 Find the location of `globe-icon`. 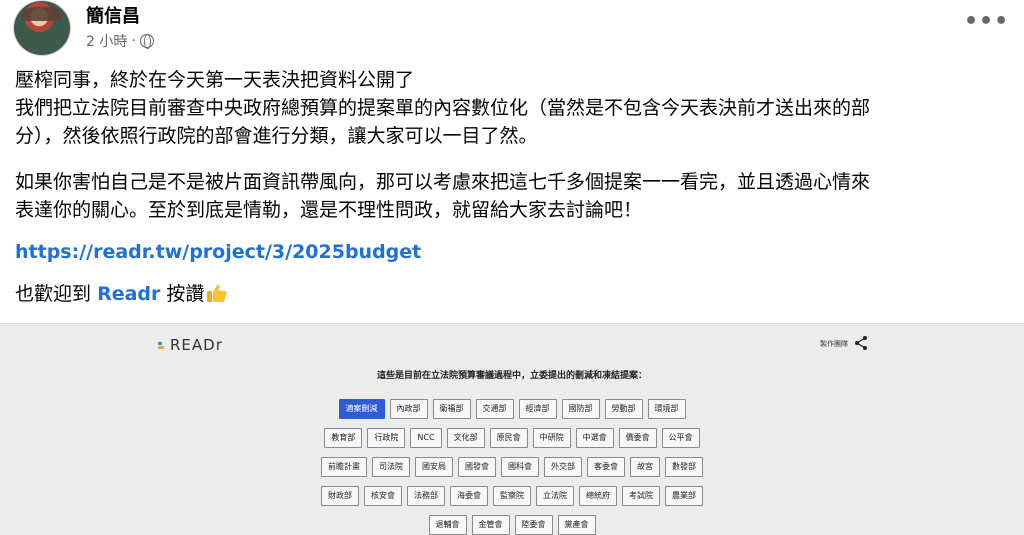

globe-icon is located at coordinates (146, 41).